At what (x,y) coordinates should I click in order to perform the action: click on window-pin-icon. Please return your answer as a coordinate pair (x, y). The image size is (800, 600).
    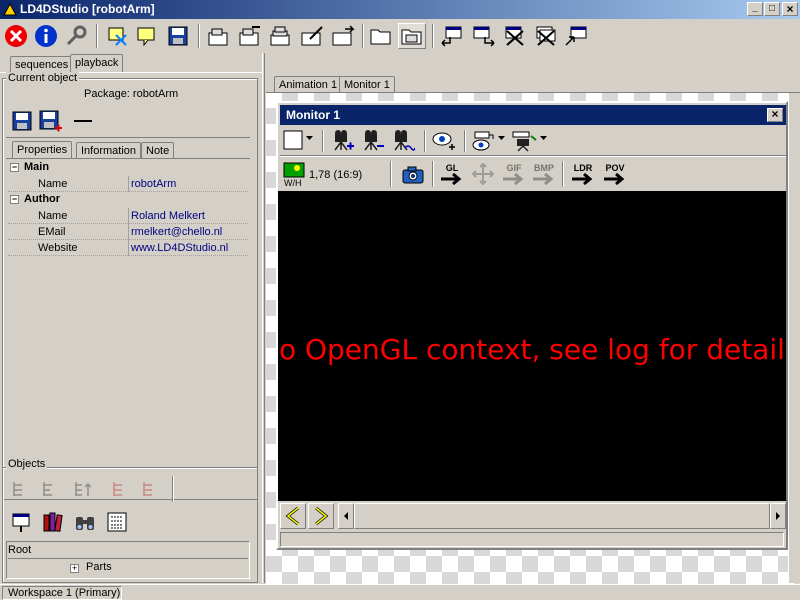
    Looking at the image, I should click on (21, 522).